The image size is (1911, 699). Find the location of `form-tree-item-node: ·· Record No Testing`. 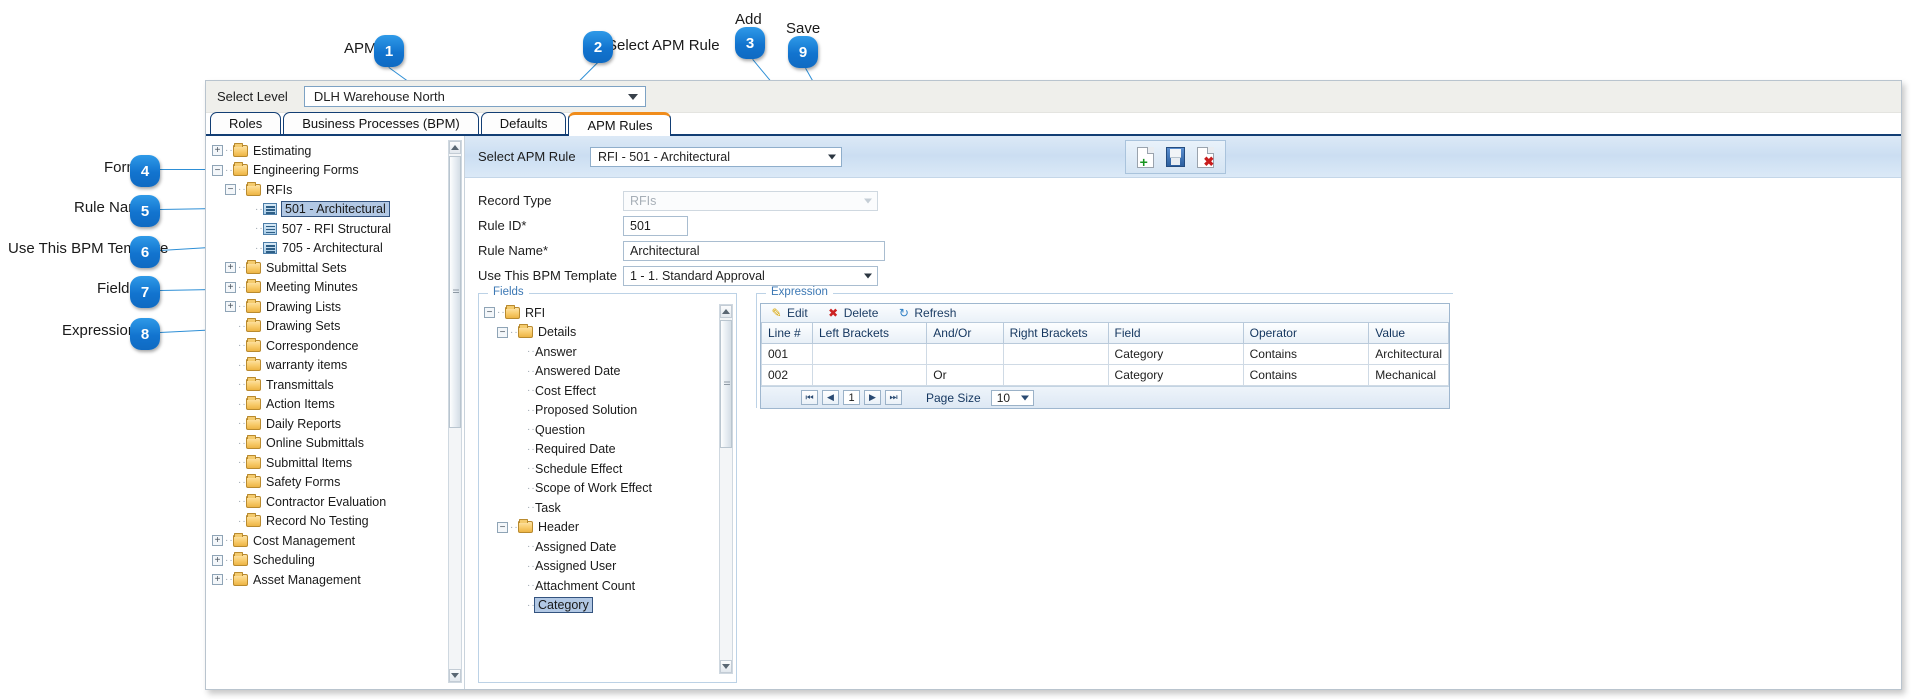

form-tree-item-node: ·· Record No Testing is located at coordinates (338, 522).